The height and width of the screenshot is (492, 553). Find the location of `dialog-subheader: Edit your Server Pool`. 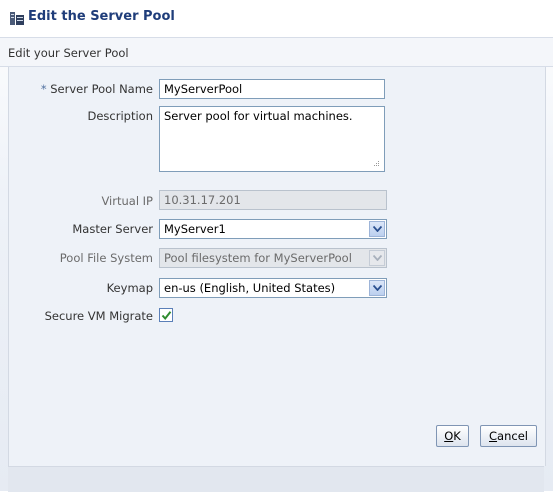

dialog-subheader: Edit your Server Pool is located at coordinates (276, 52).